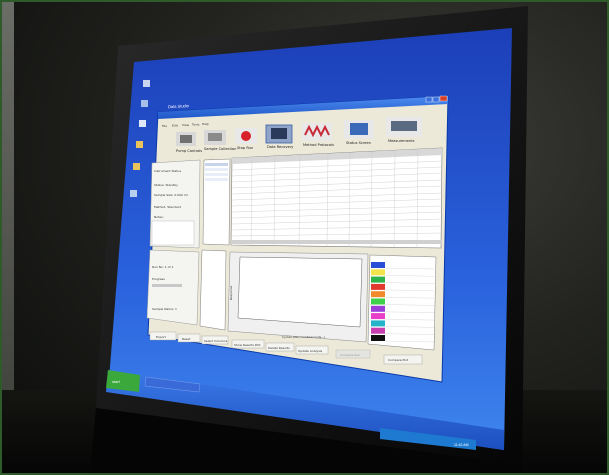 The image size is (609, 475). I want to click on toolbar-label: Method Protocols, so click(318, 145).